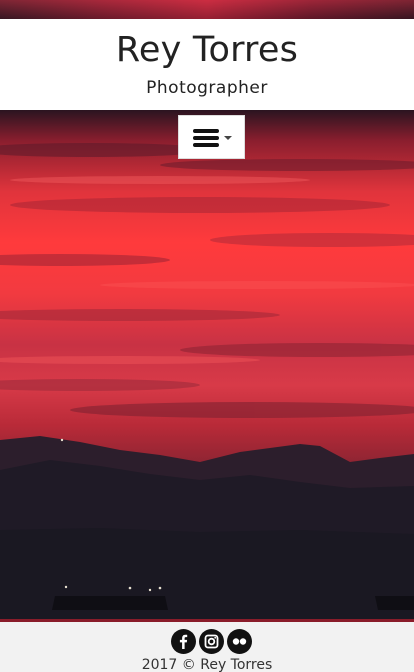 This screenshot has height=672, width=414. I want to click on nav-menu-toggle-button, so click(211, 137).